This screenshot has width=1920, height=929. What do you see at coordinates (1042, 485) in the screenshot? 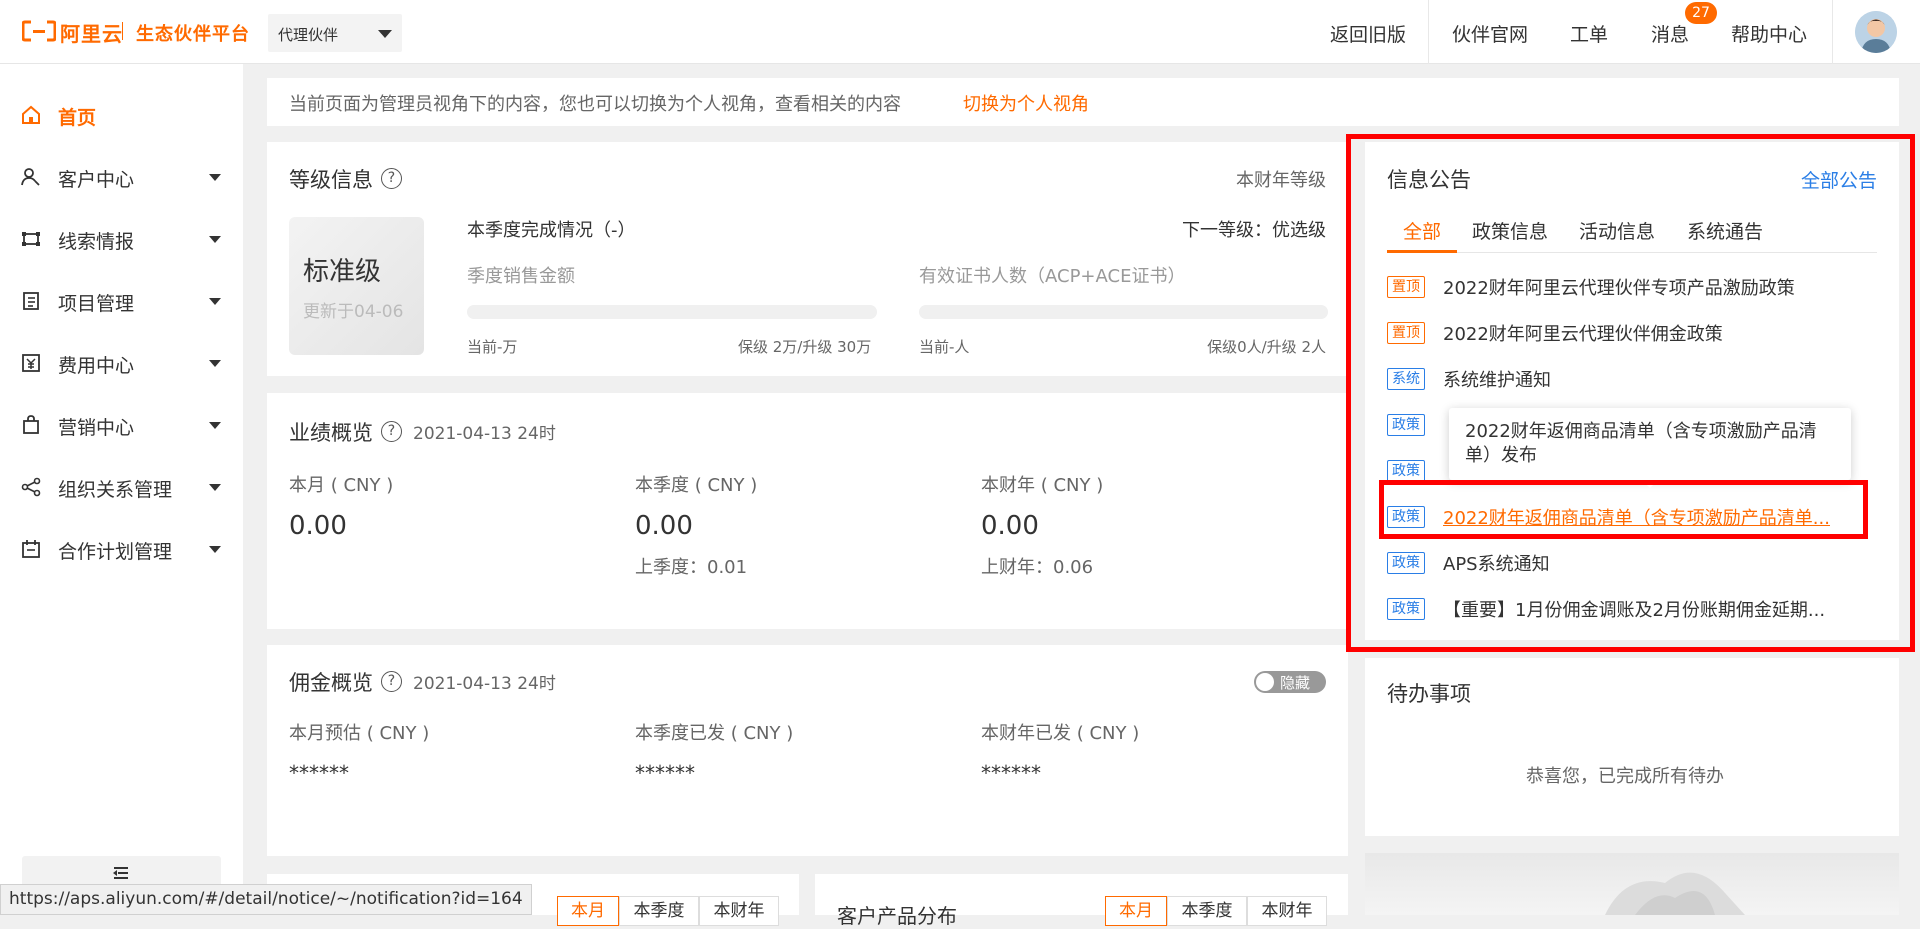
I see `fiscal-year-label: 本财年 ( CNY )` at bounding box center [1042, 485].